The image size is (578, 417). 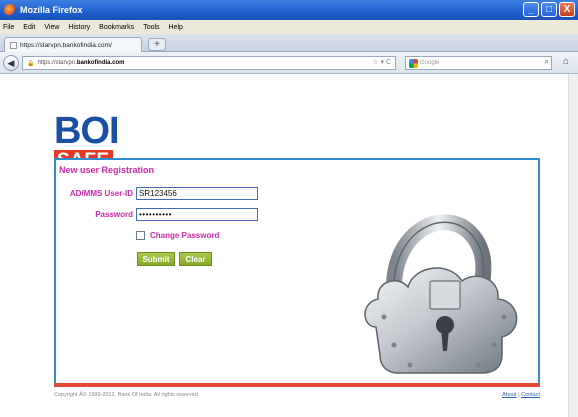 I want to click on change-password-checkbox, so click(x=140, y=235).